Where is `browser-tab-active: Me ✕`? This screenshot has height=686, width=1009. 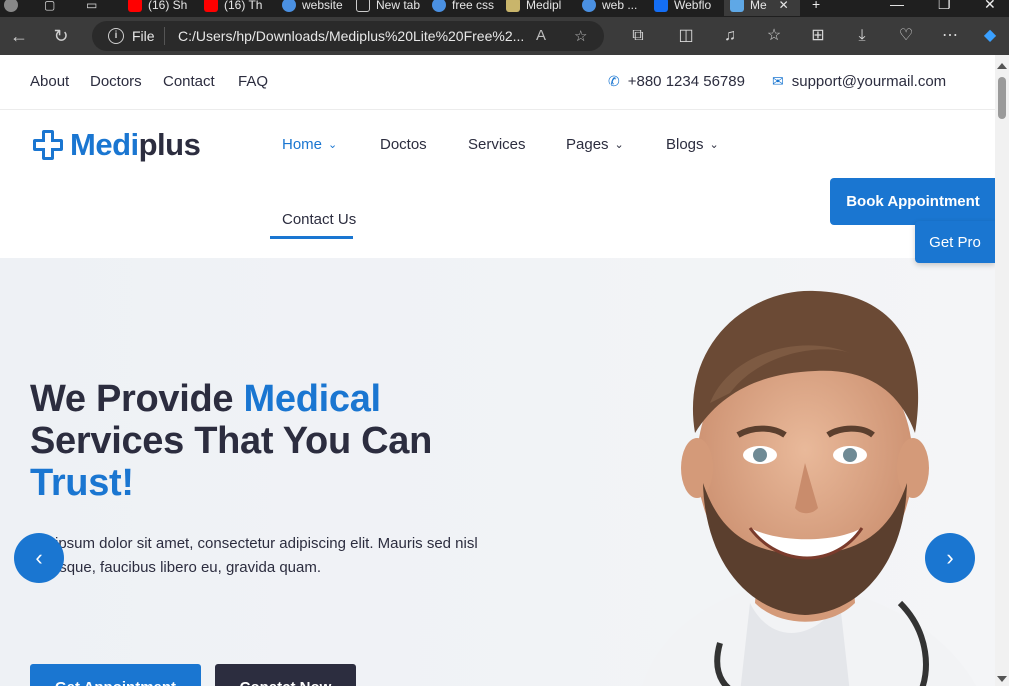
browser-tab-active: Me ✕ is located at coordinates (762, 8).